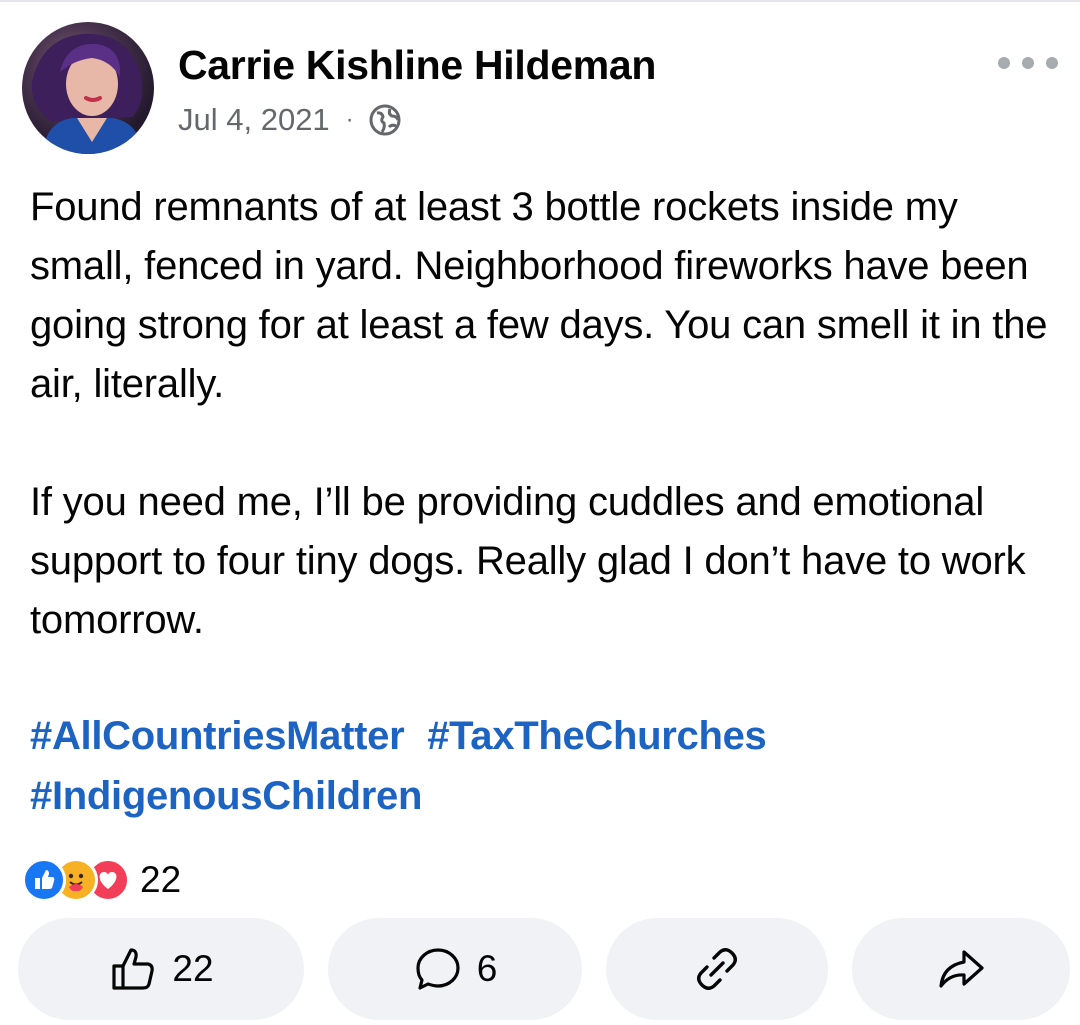 This screenshot has width=1080, height=1025. I want to click on link-icon, so click(717, 969).